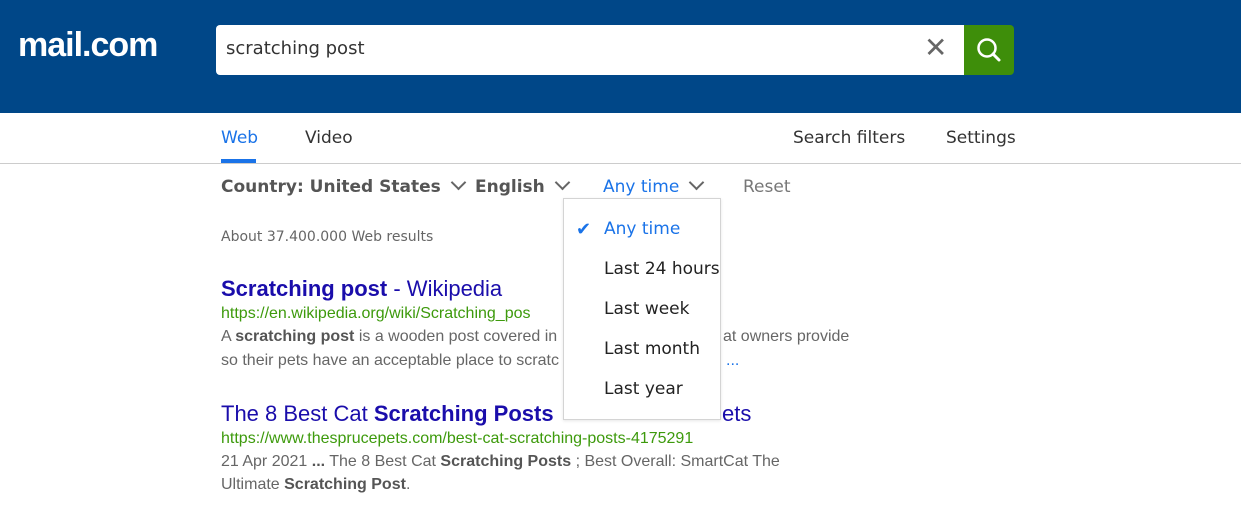 This screenshot has width=1241, height=523. What do you see at coordinates (642, 229) in the screenshot?
I see `option-any-time: Any time` at bounding box center [642, 229].